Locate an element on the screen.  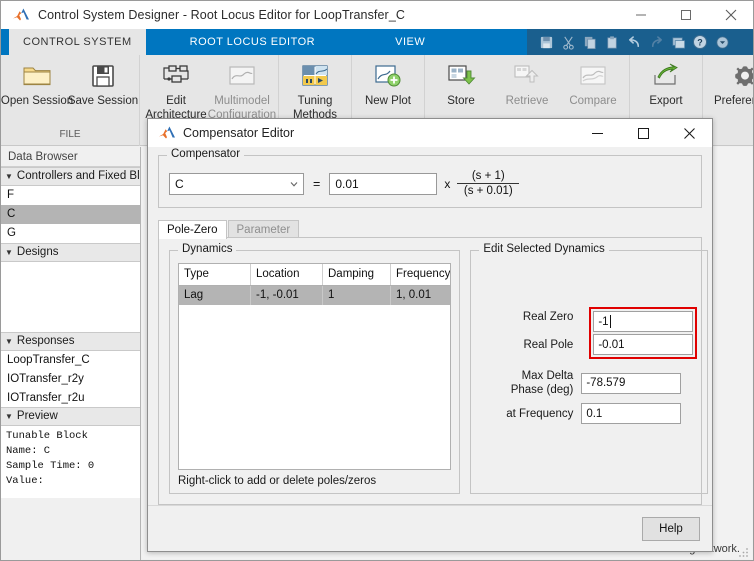
dialog-tab-strip: Pole-Zero Parameter is located at coordinates (430, 227).